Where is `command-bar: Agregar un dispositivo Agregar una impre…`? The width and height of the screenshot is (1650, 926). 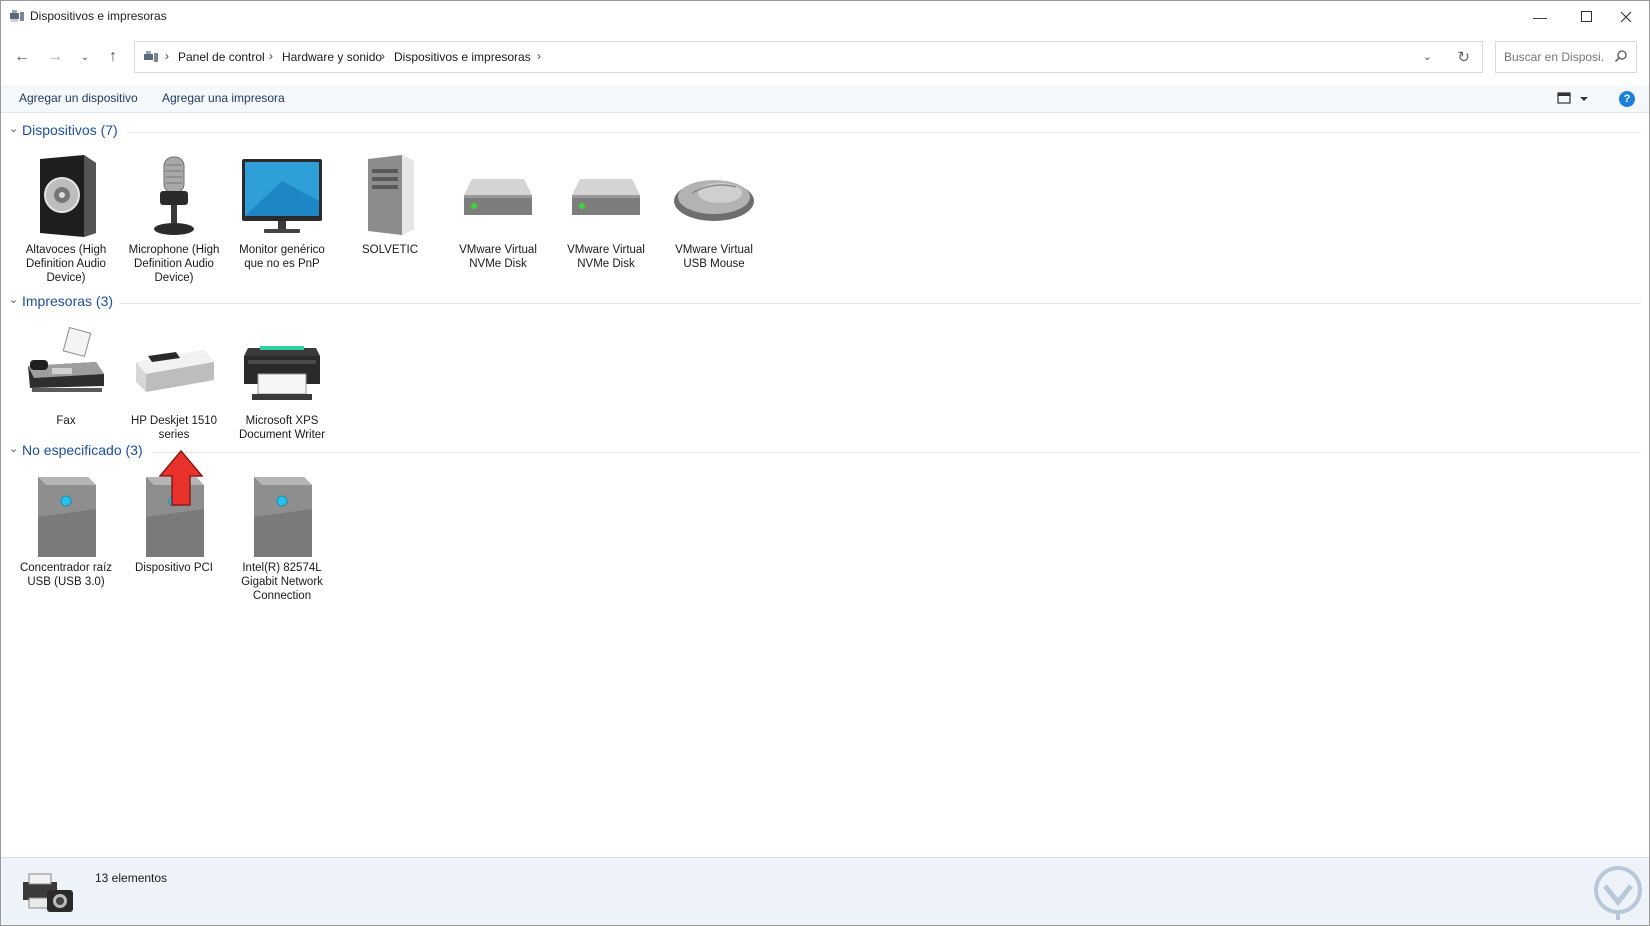 command-bar: Agregar un dispositivo Agregar una impre… is located at coordinates (825, 99).